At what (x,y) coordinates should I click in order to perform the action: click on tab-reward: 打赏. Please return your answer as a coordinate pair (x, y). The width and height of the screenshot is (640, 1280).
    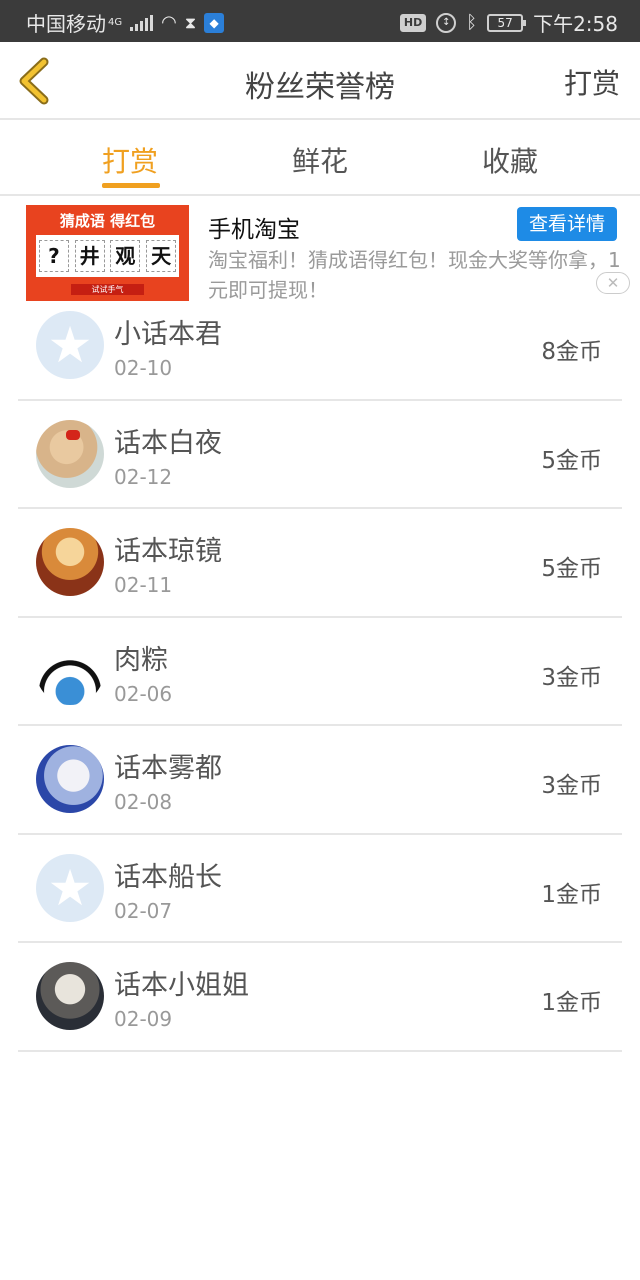
    Looking at the image, I should click on (130, 160).